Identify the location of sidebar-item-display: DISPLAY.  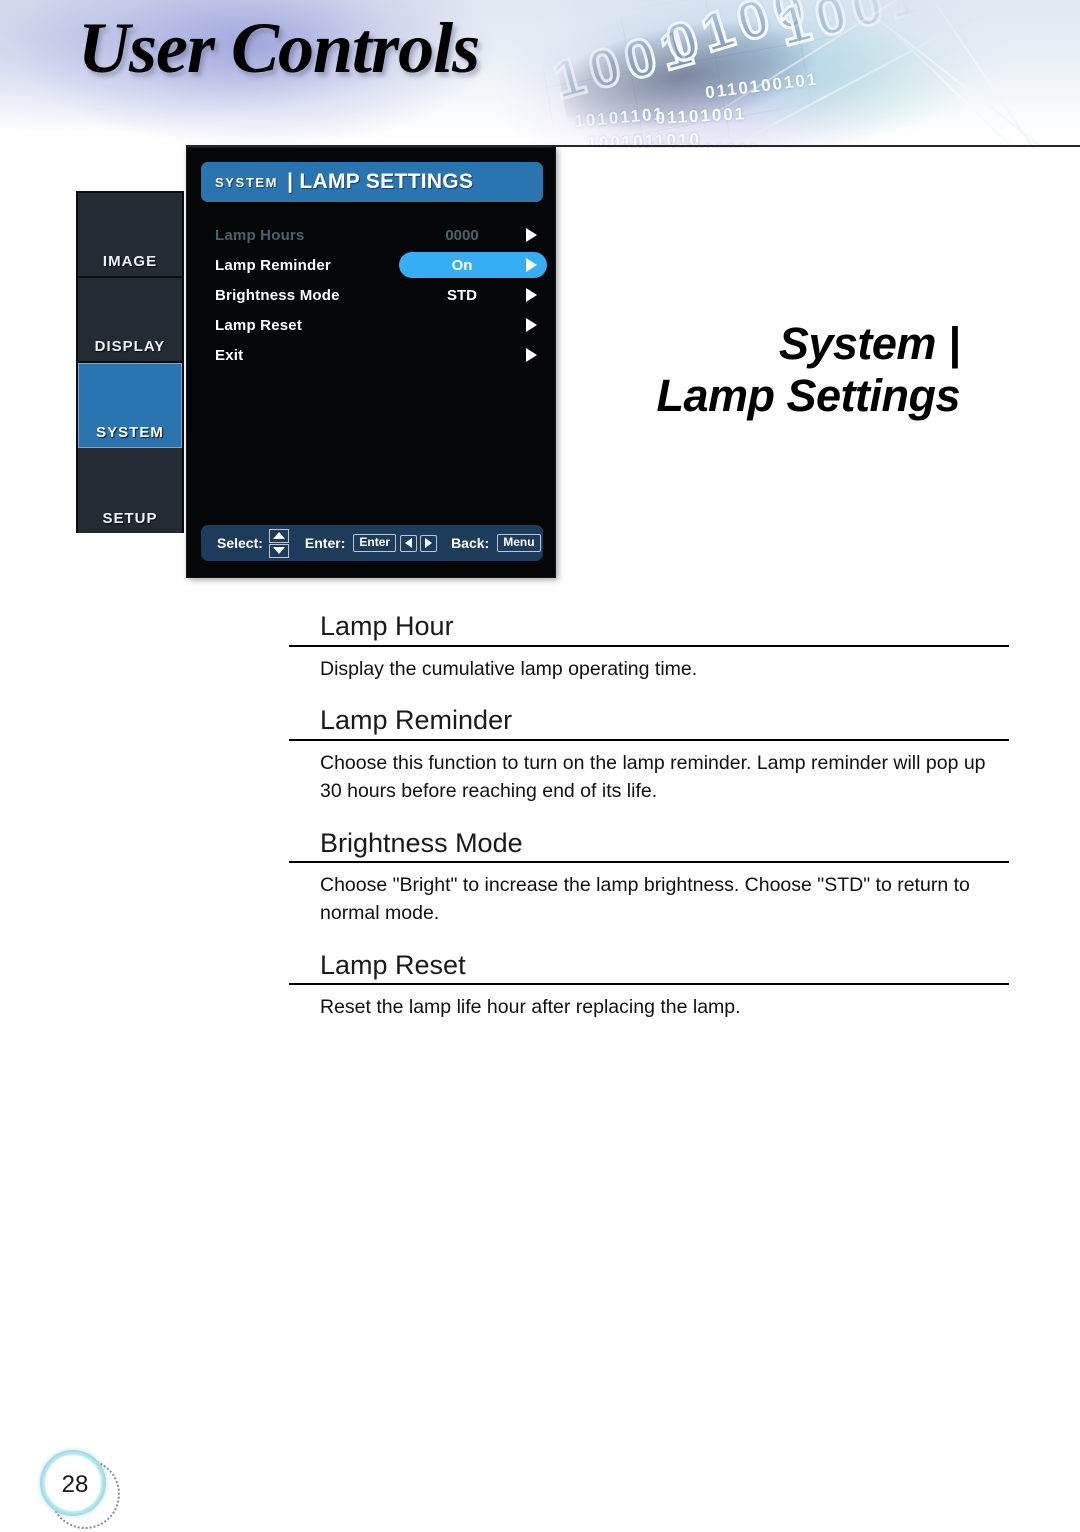
(130, 320).